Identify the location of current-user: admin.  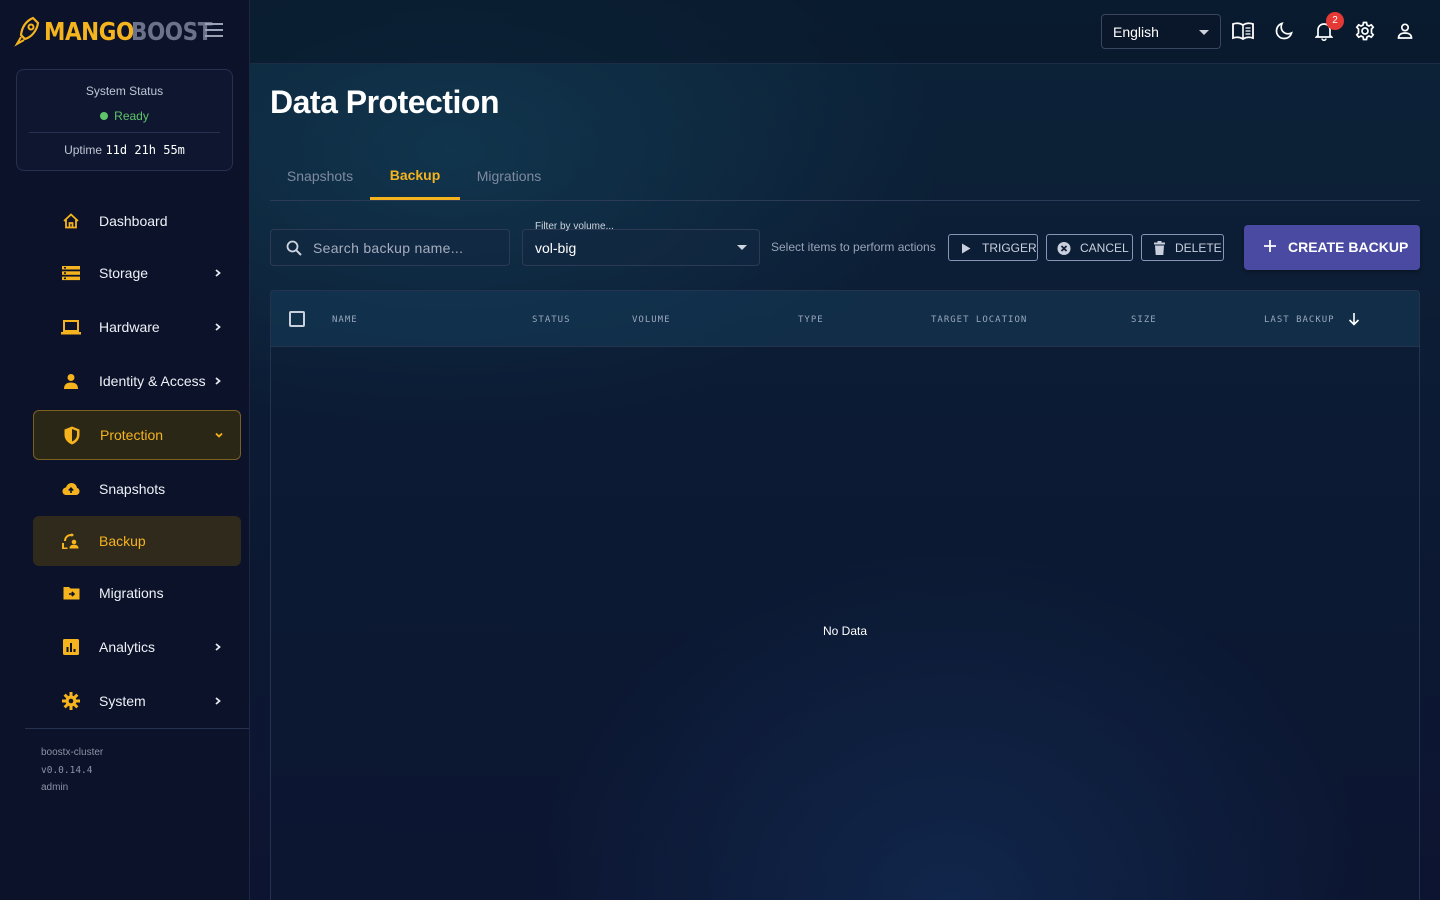
(55, 787).